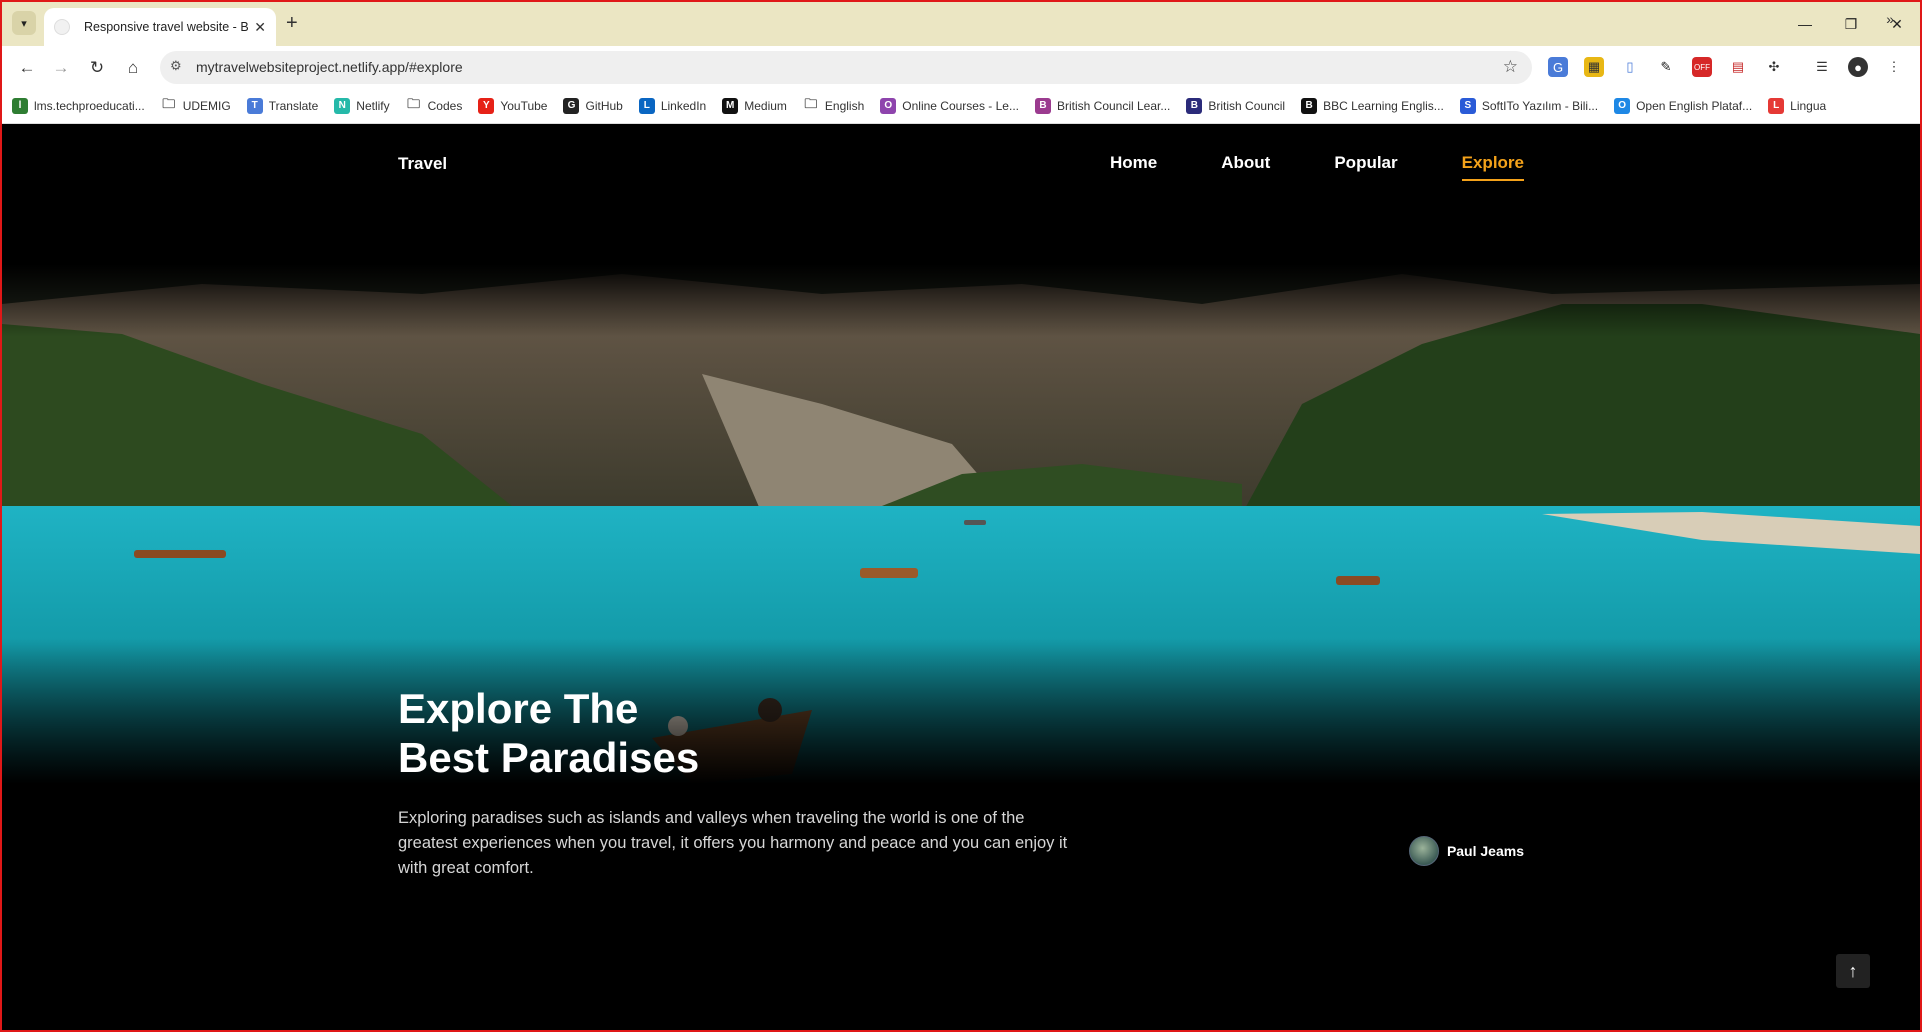 The height and width of the screenshot is (1032, 1922). I want to click on scroll-up-button: ↑, so click(1853, 971).